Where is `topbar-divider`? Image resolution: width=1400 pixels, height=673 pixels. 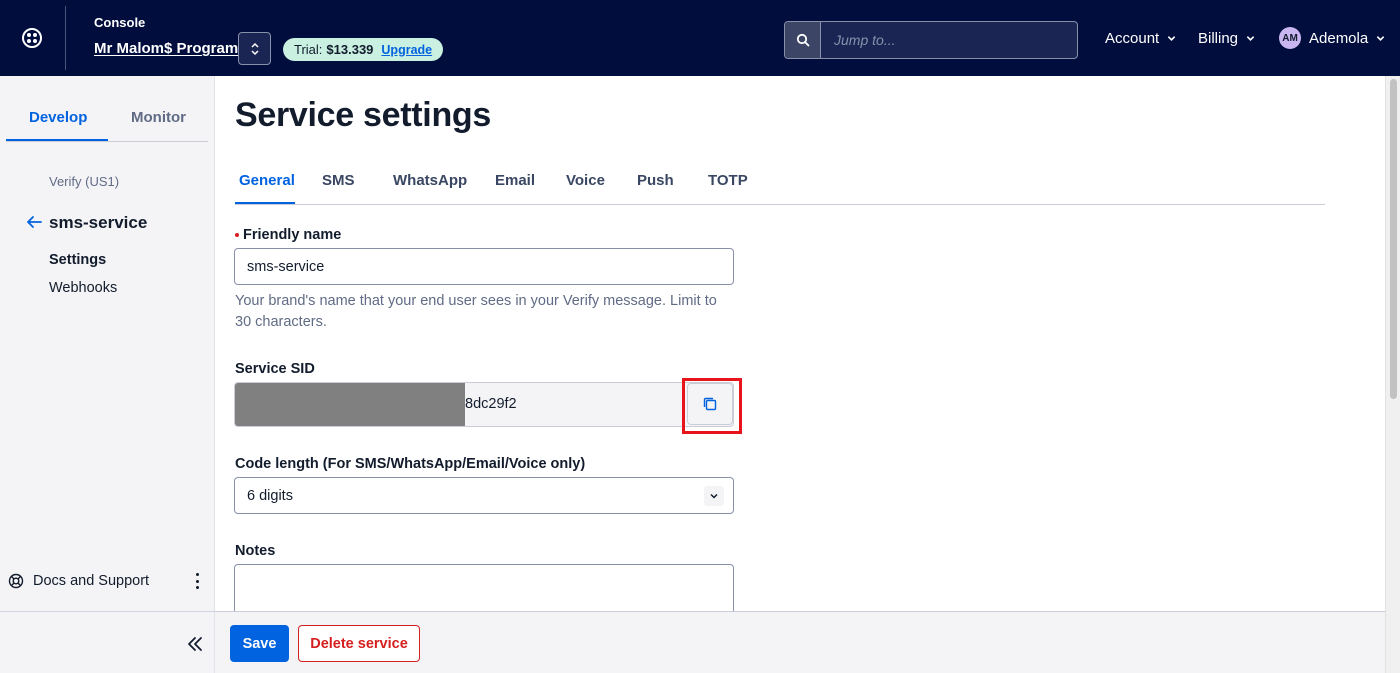 topbar-divider is located at coordinates (65, 38).